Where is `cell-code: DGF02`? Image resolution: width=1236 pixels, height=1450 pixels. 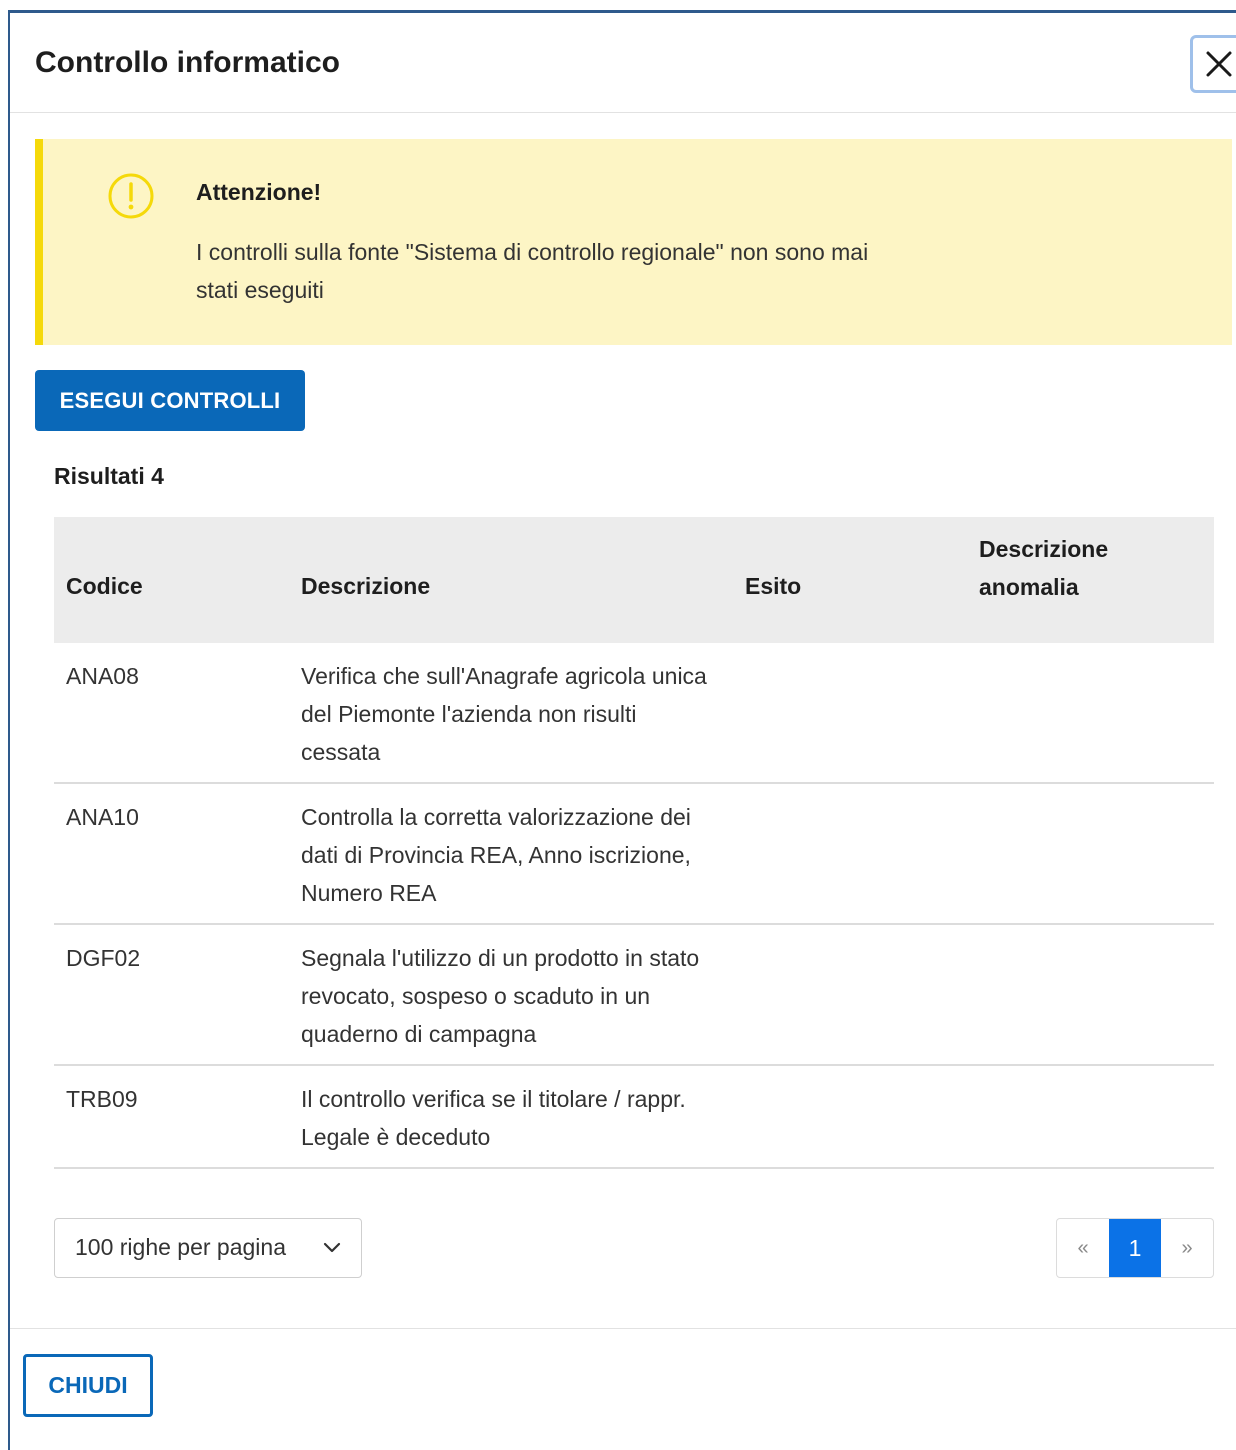 cell-code: DGF02 is located at coordinates (103, 958).